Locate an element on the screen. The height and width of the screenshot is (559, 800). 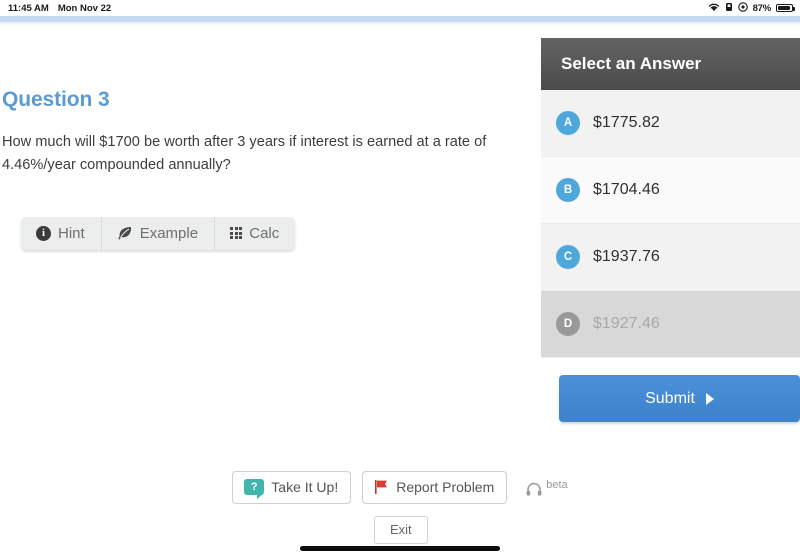
info-icon: i is located at coordinates (43, 233).